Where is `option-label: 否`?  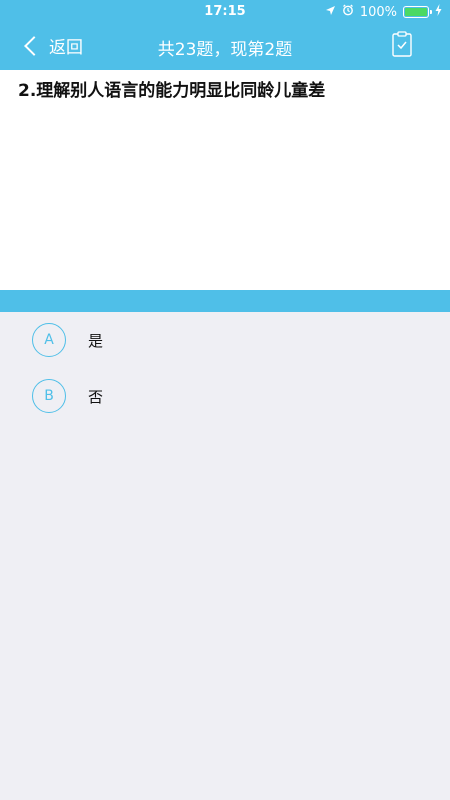
option-label: 否 is located at coordinates (96, 396).